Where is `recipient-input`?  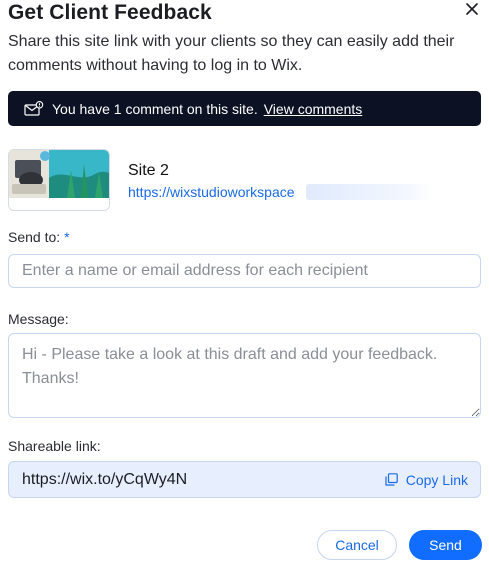
recipient-input is located at coordinates (244, 271).